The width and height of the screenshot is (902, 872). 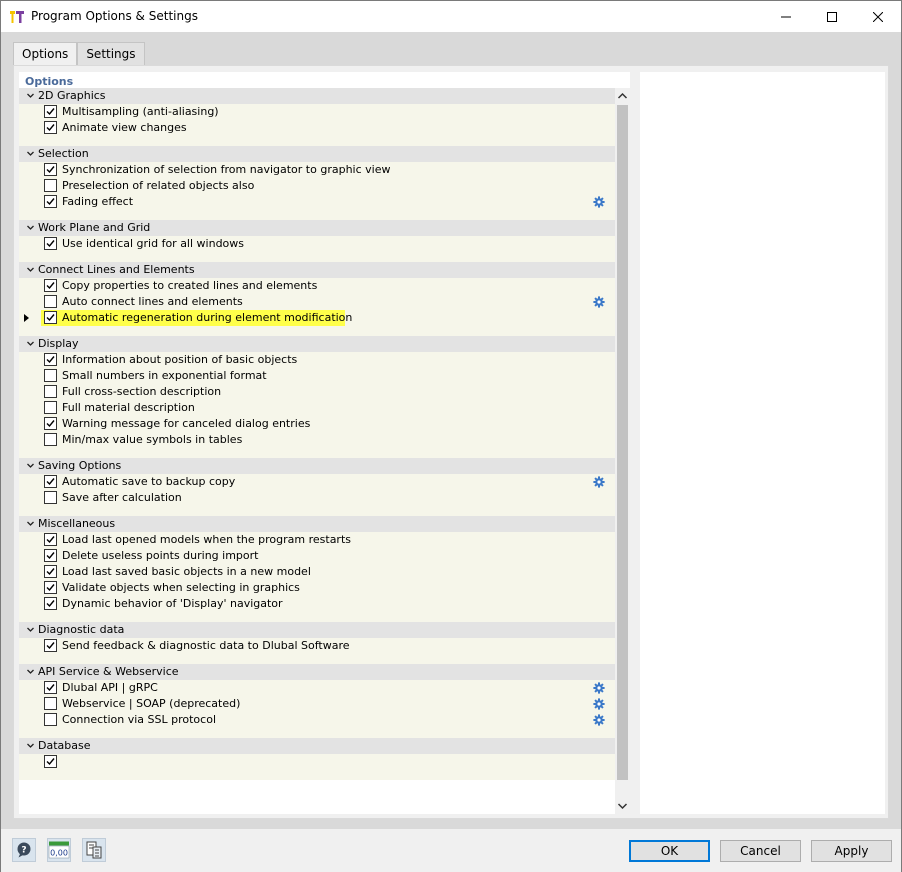 What do you see at coordinates (851, 851) in the screenshot?
I see `apply-button: Apply` at bounding box center [851, 851].